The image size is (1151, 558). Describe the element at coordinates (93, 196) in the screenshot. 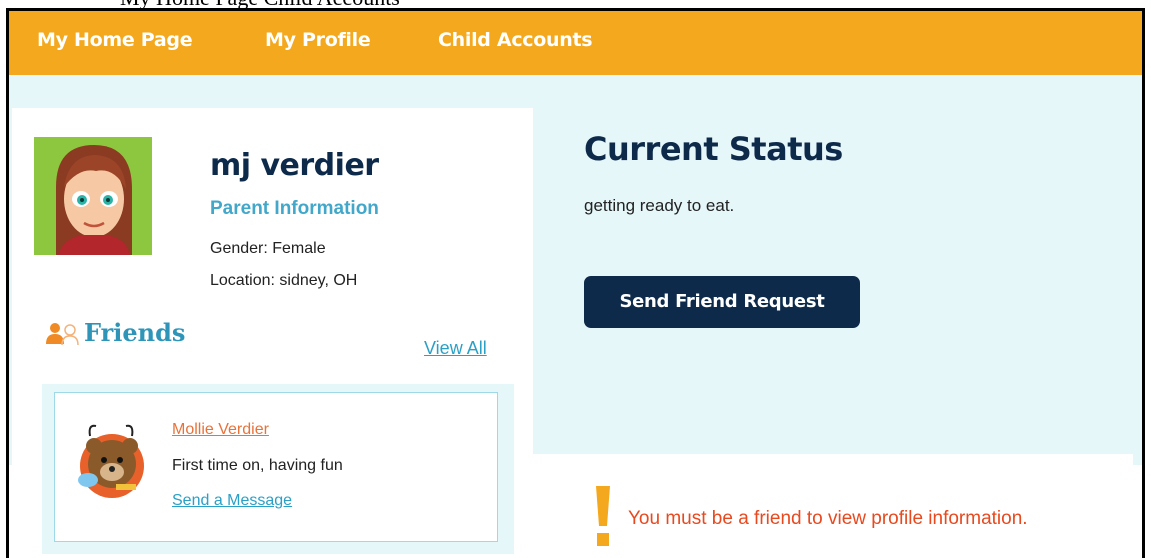

I see `profile-avatar` at that location.